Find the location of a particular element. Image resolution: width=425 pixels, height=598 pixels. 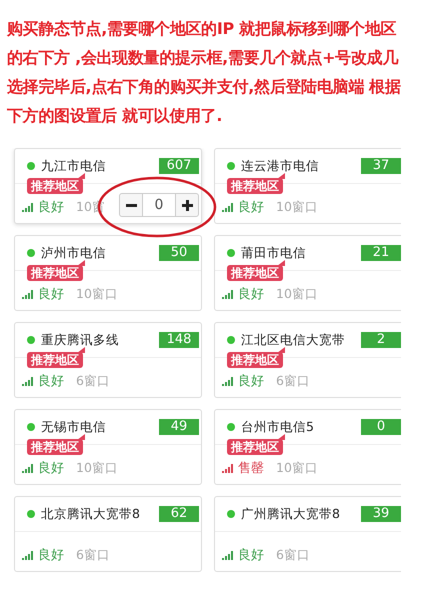

status-label: 售罄 is located at coordinates (251, 468).